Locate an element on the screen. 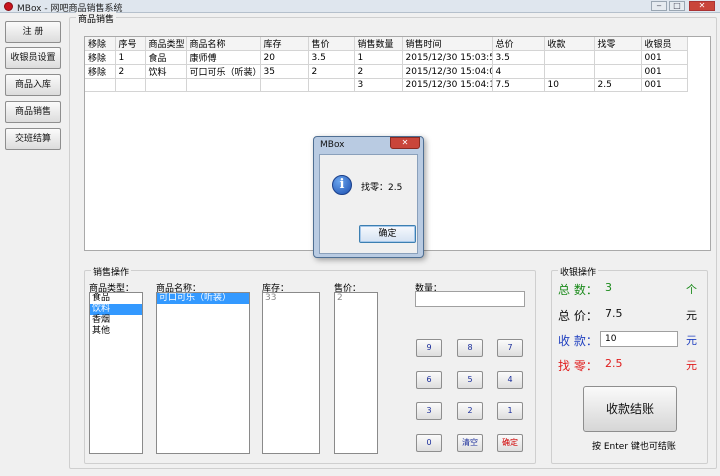 The image size is (720, 476). table-cell: 3 is located at coordinates (378, 85).